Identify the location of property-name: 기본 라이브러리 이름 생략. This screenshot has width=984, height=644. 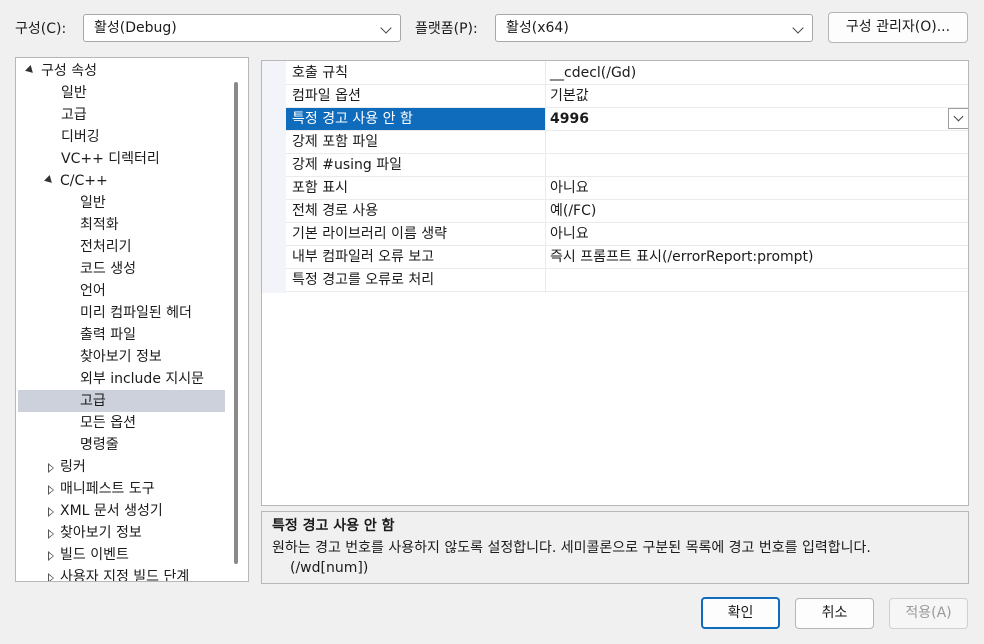
(370, 234).